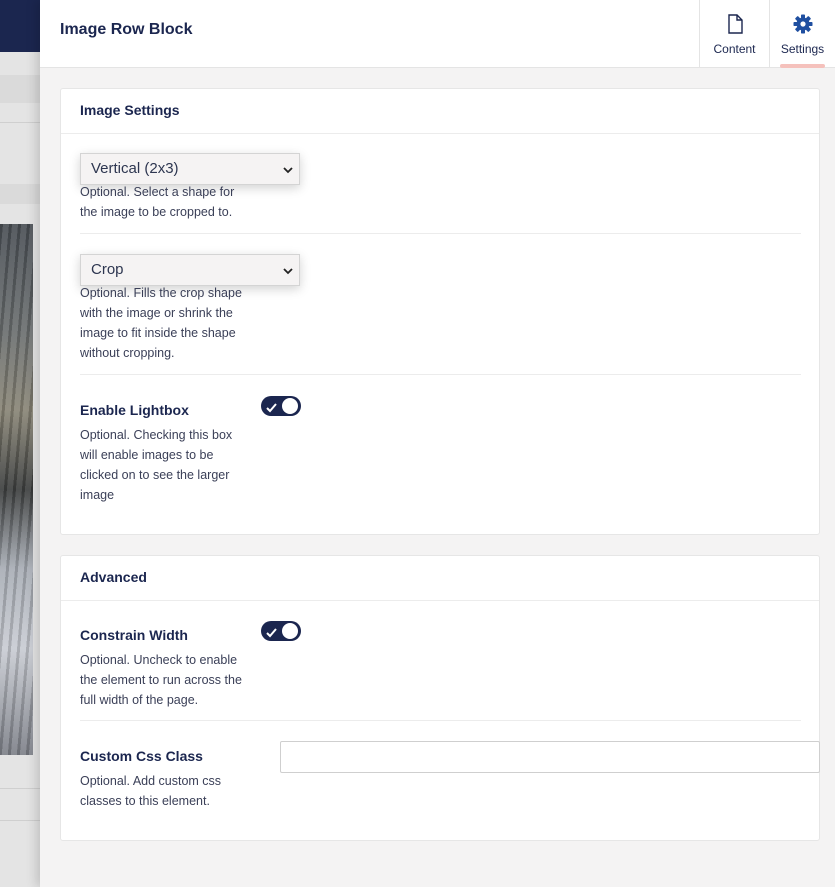 The width and height of the screenshot is (835, 887). What do you see at coordinates (141, 756) in the screenshot?
I see `custom-css-label: Custom Css Class` at bounding box center [141, 756].